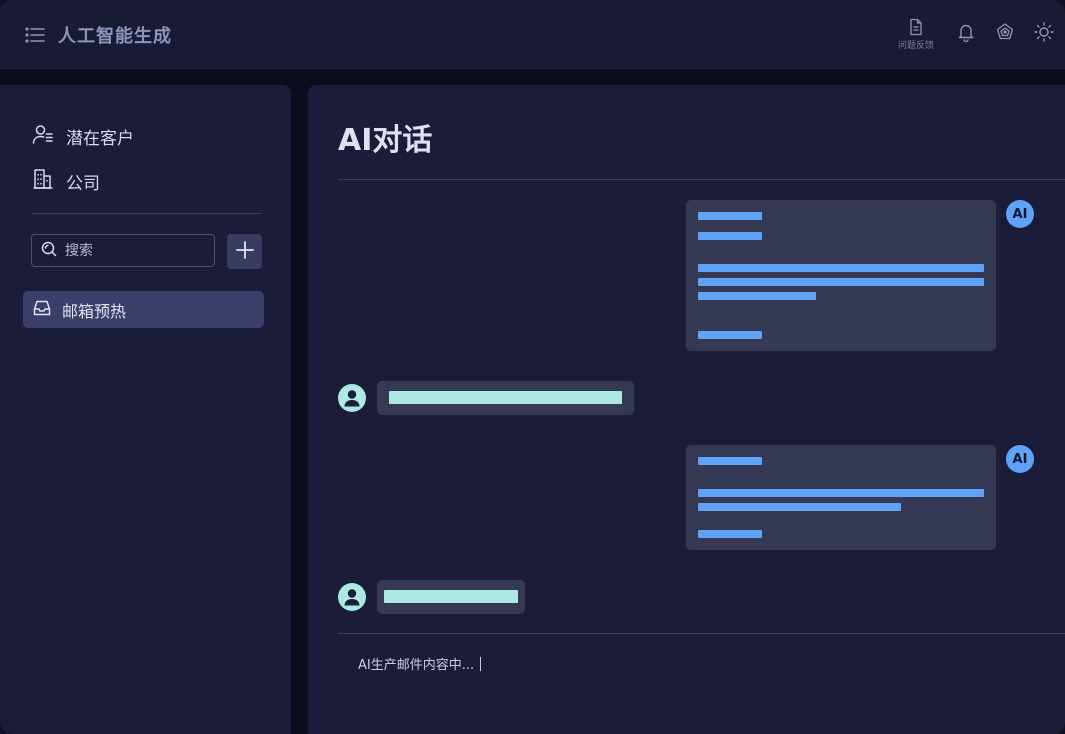  Describe the element at coordinates (35, 35) in the screenshot. I see `menu-icon` at that location.